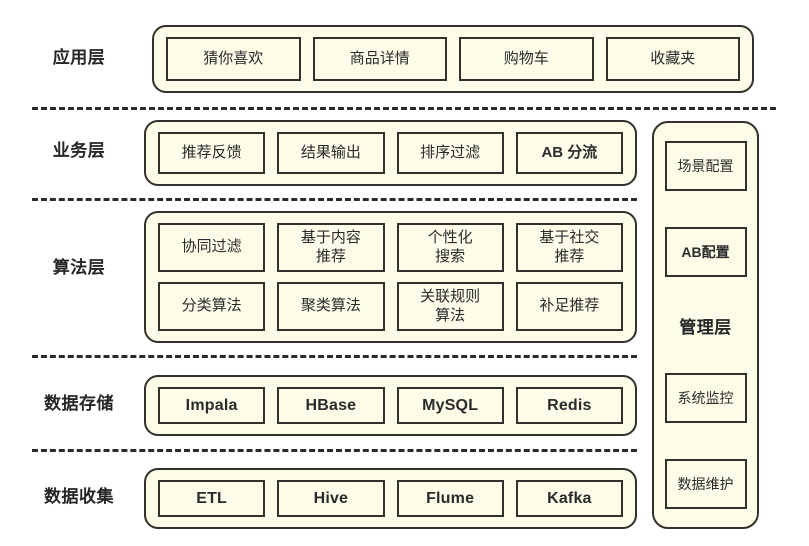 The width and height of the screenshot is (809, 546). I want to click on node-biz-recommend-feedback: 推荐反馈, so click(212, 153).